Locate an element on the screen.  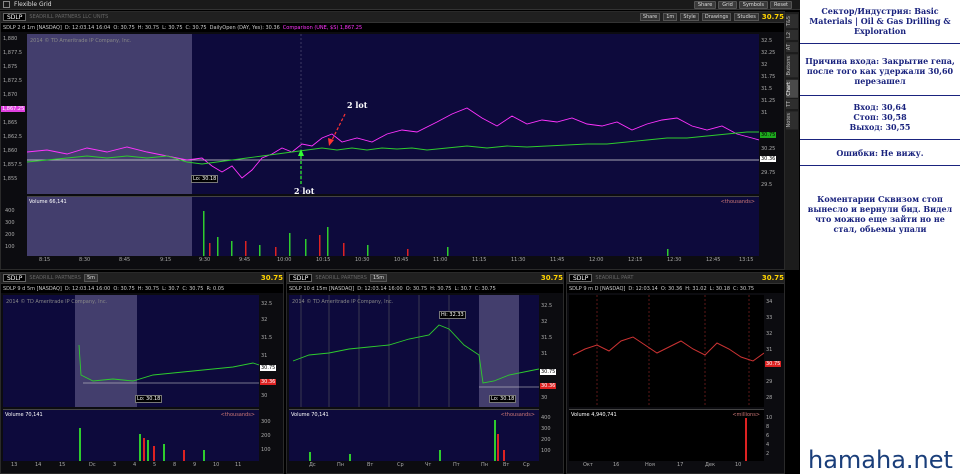
tab-tt: TT is located at coordinates (792, 104).